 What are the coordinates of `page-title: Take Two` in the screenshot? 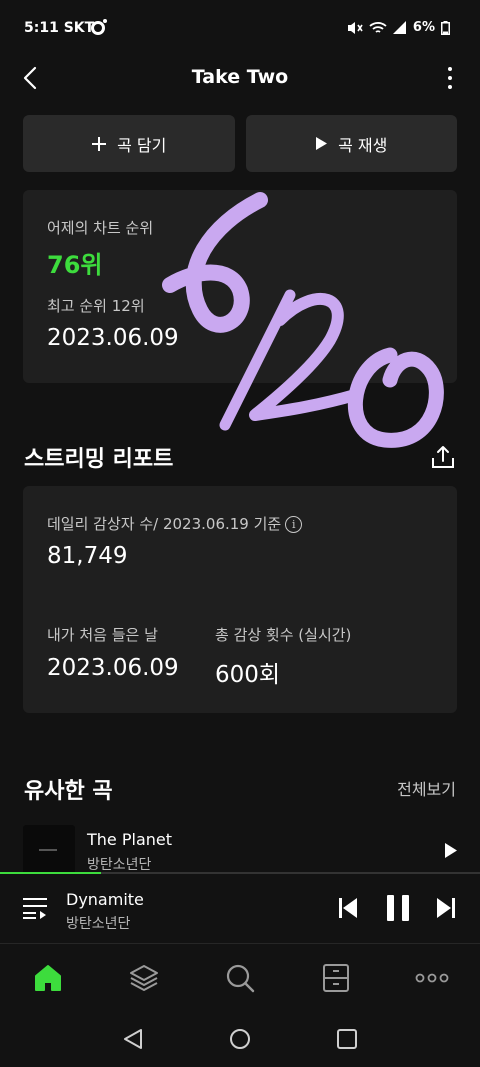 It's located at (240, 77).